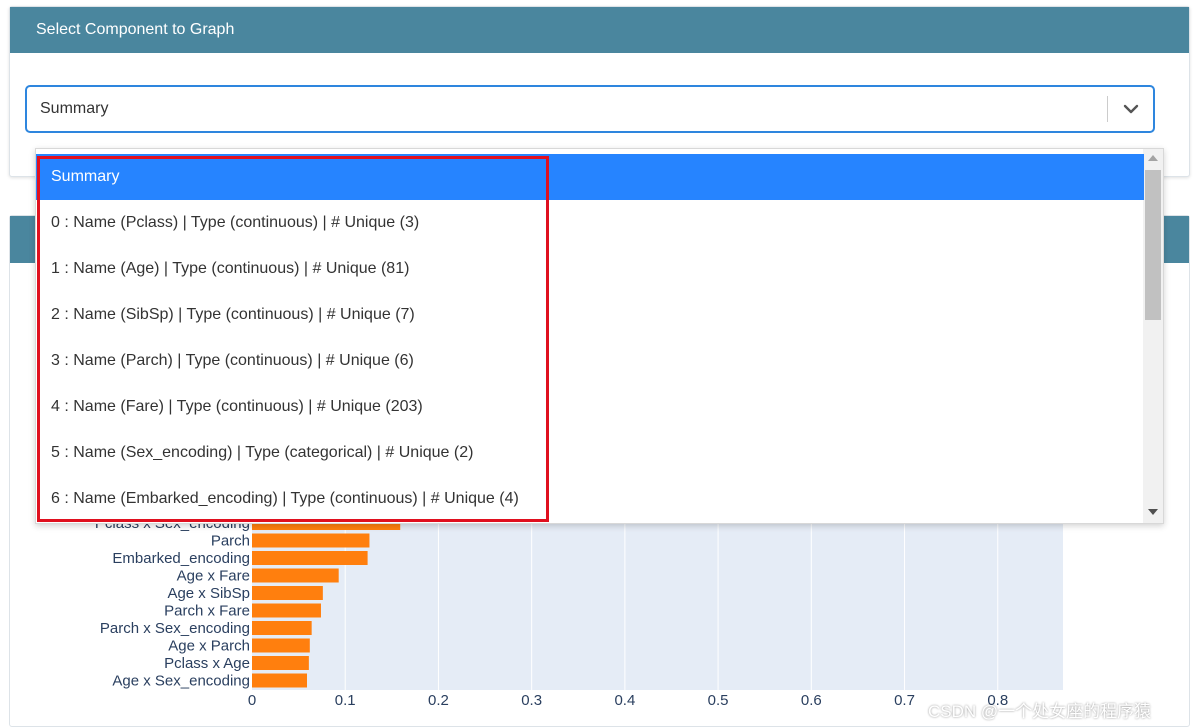  What do you see at coordinates (175, 628) in the screenshot?
I see `y-category-label: Parch x Sex_encoding` at bounding box center [175, 628].